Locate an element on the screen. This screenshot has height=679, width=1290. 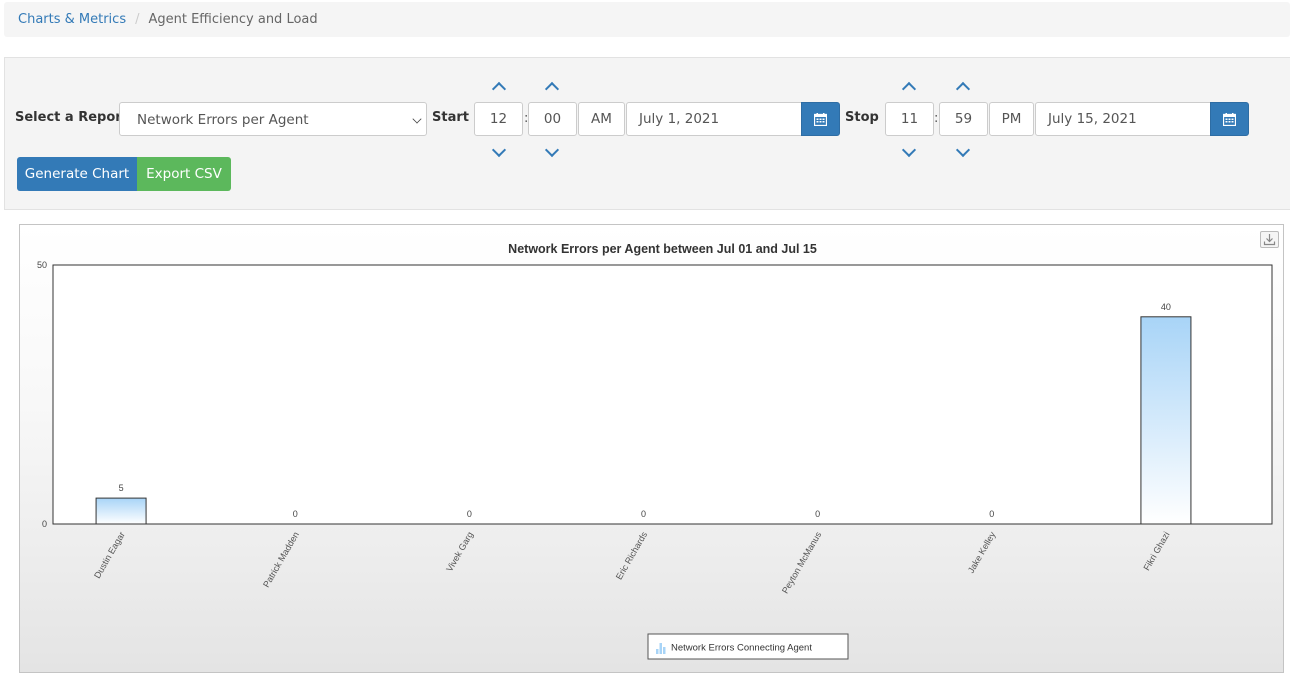
stop-label: Stop is located at coordinates (862, 117).